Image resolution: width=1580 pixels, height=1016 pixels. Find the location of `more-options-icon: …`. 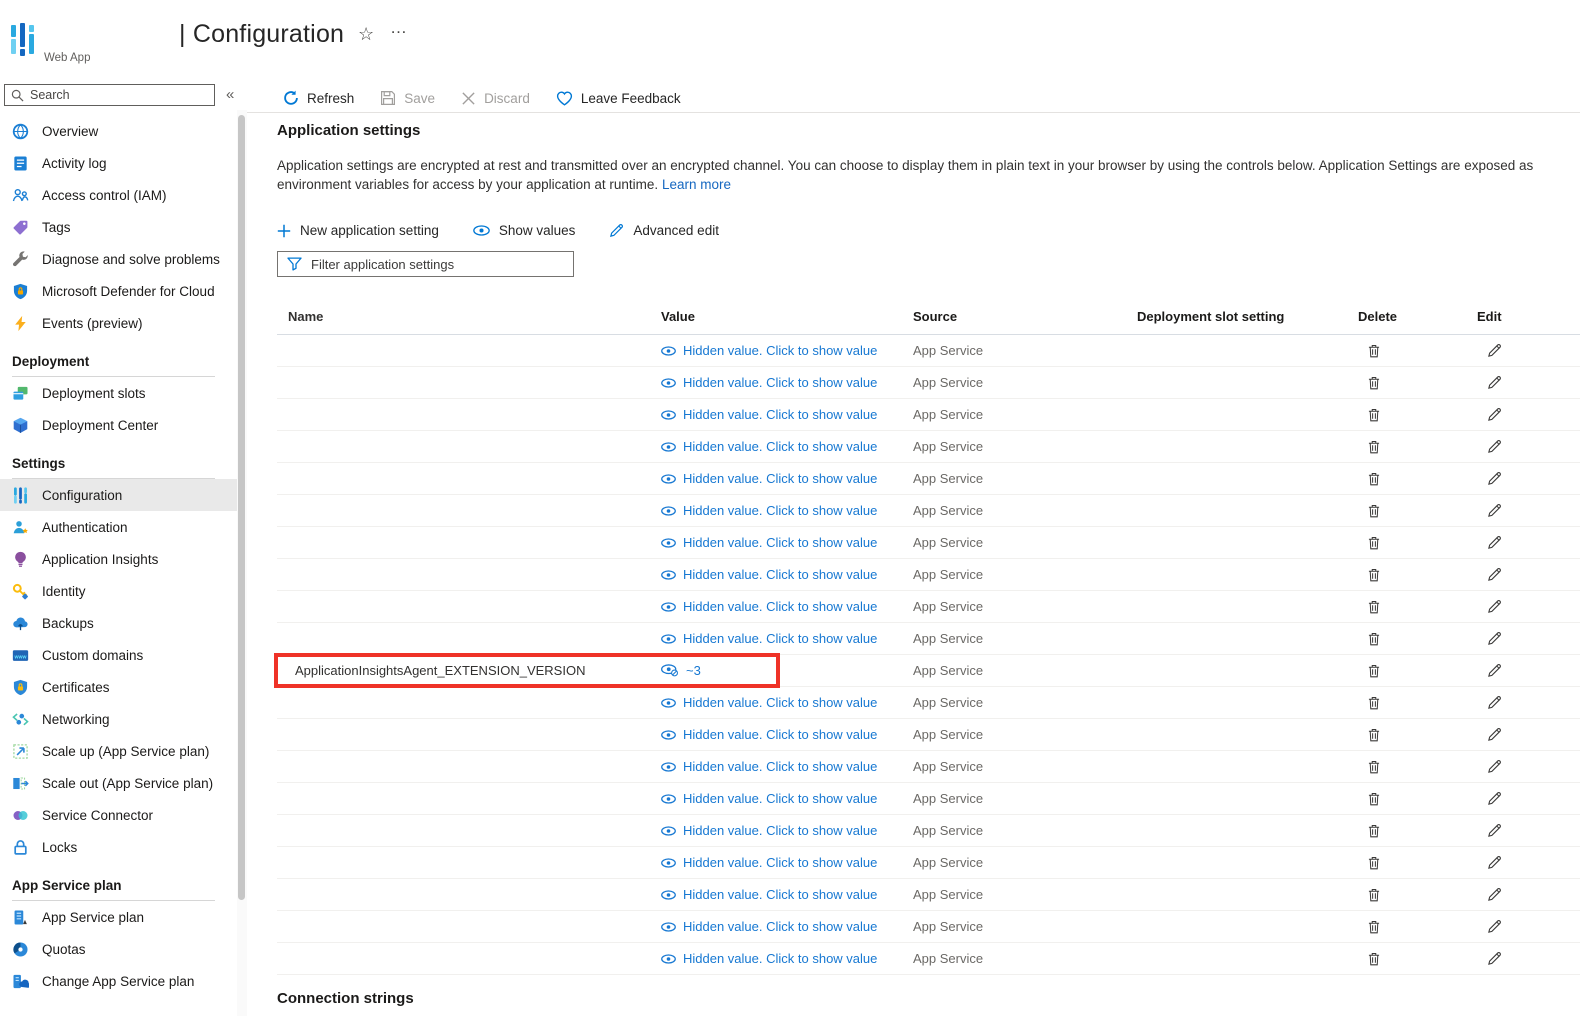

more-options-icon: … is located at coordinates (399, 28).